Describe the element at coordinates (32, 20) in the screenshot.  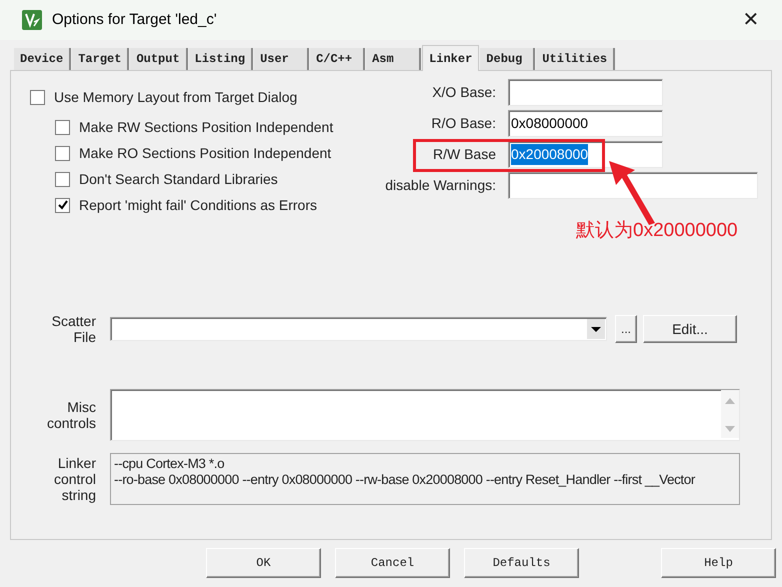
I see `app-logo-icon` at that location.